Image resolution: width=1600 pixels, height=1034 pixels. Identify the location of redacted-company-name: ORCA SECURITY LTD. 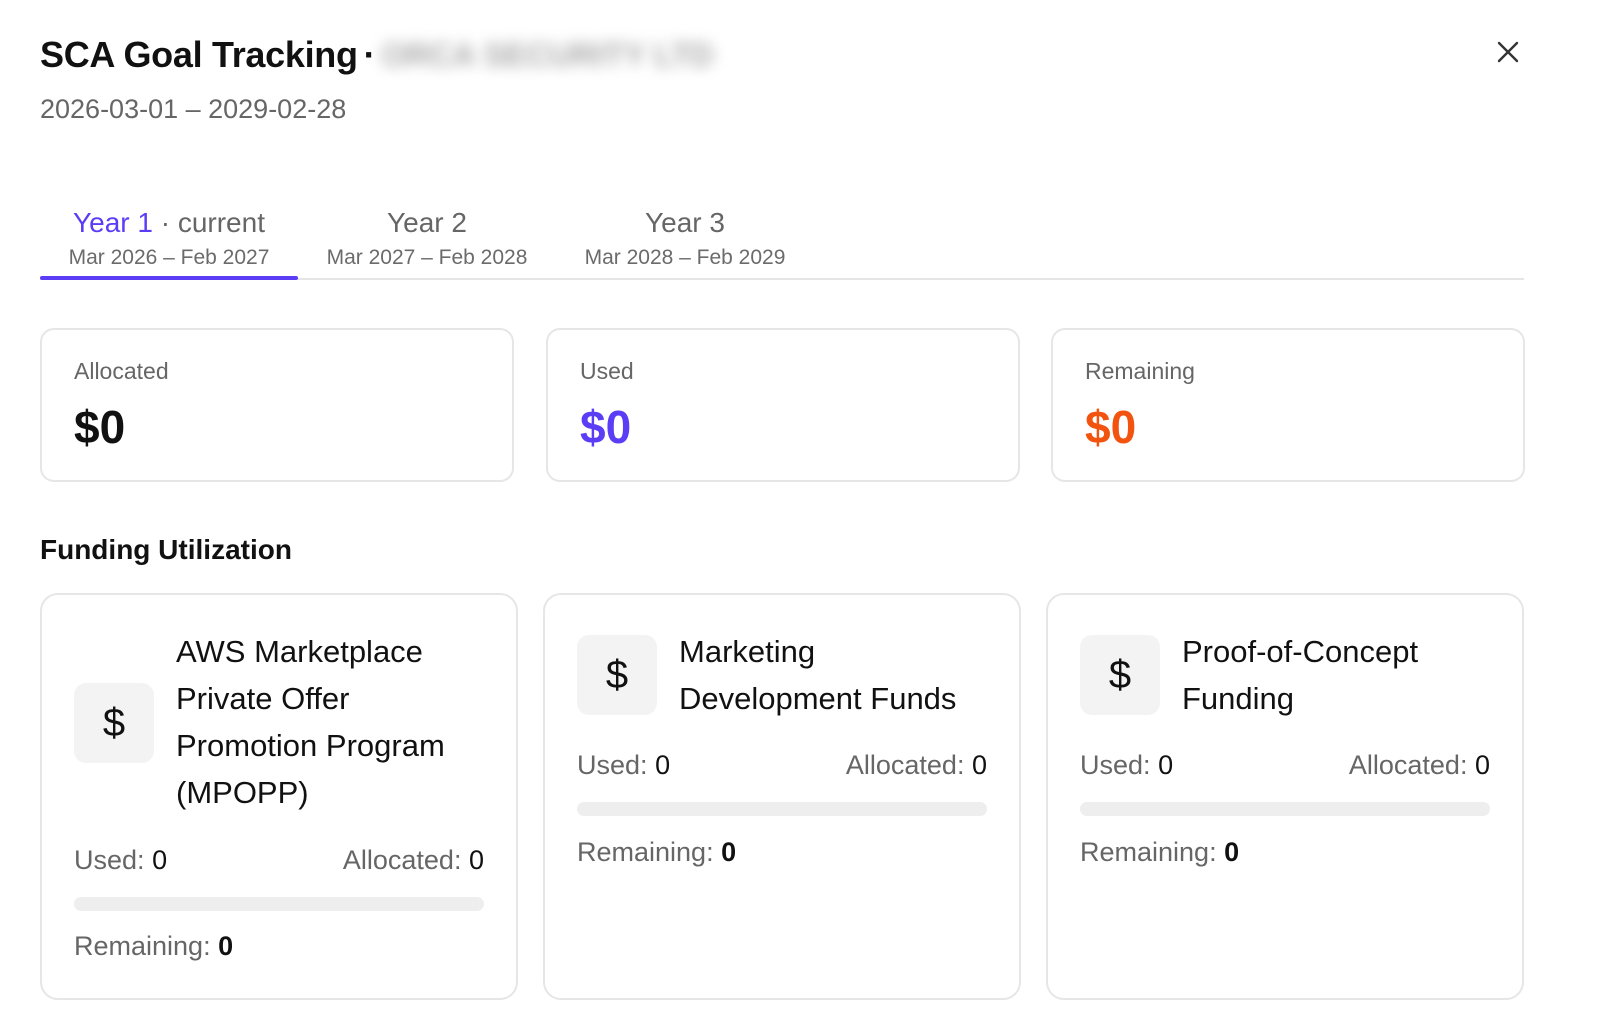
(547, 54).